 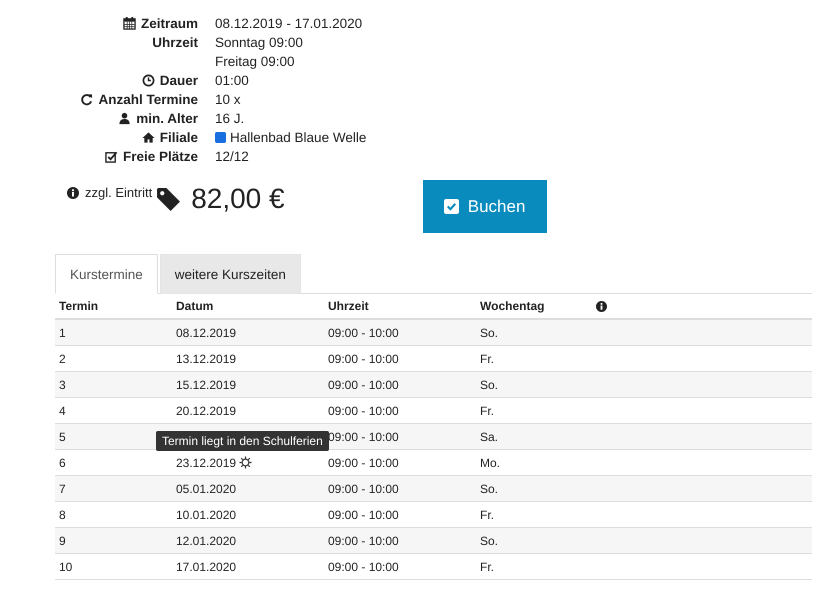 What do you see at coordinates (79, 306) in the screenshot?
I see `column-header: Termin` at bounding box center [79, 306].